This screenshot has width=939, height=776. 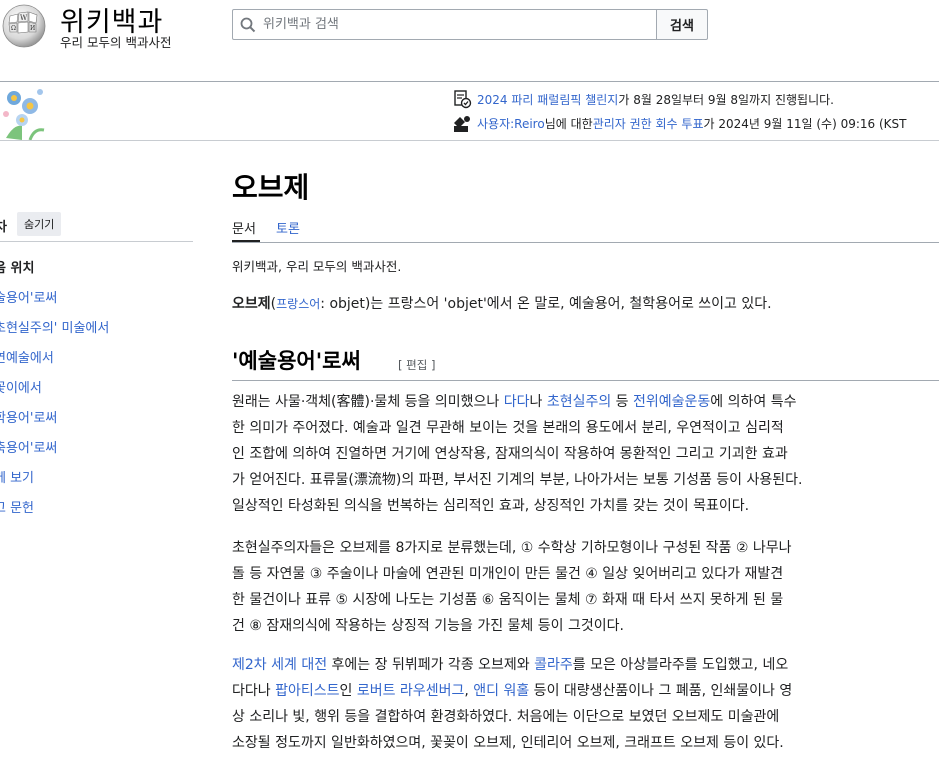 I want to click on toc-item: 꽃이에서, so click(x=21, y=386).